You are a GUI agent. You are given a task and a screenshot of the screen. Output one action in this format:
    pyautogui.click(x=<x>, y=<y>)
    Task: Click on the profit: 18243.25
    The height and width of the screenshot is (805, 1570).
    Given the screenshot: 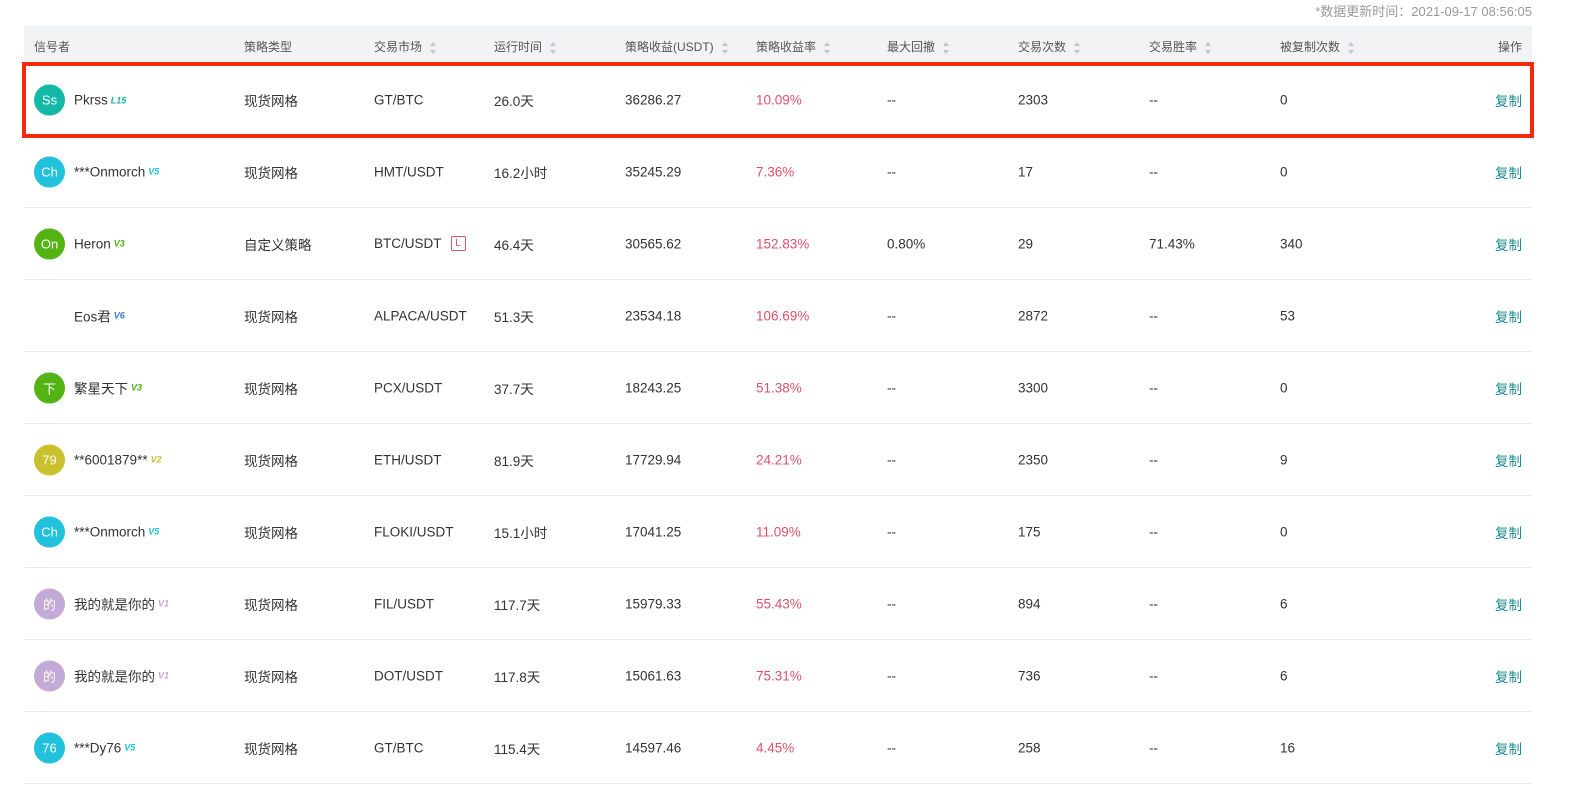 What is the action you would take?
    pyautogui.click(x=653, y=387)
    